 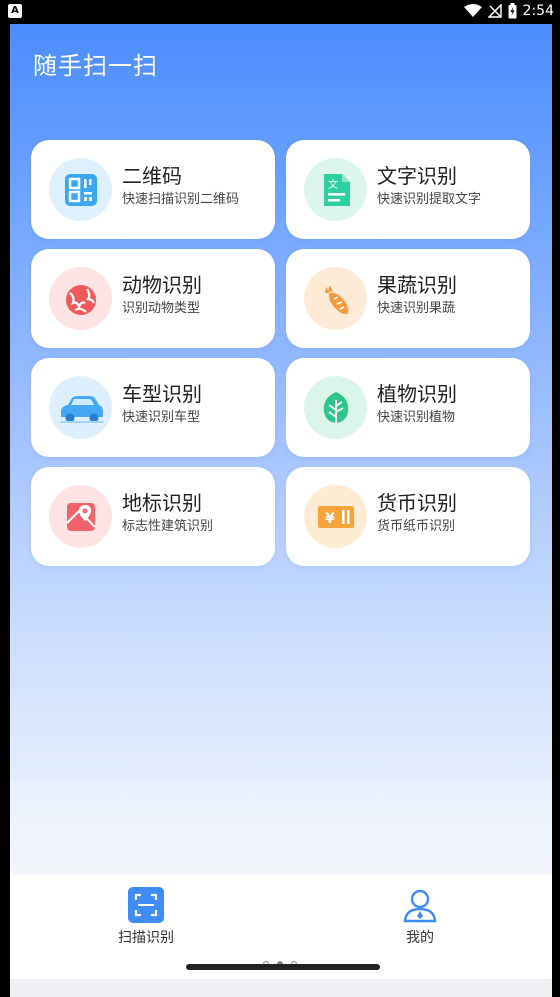 What do you see at coordinates (153, 298) in the screenshot?
I see `card-animal-recognition: 动物识别 识别动物类型` at bounding box center [153, 298].